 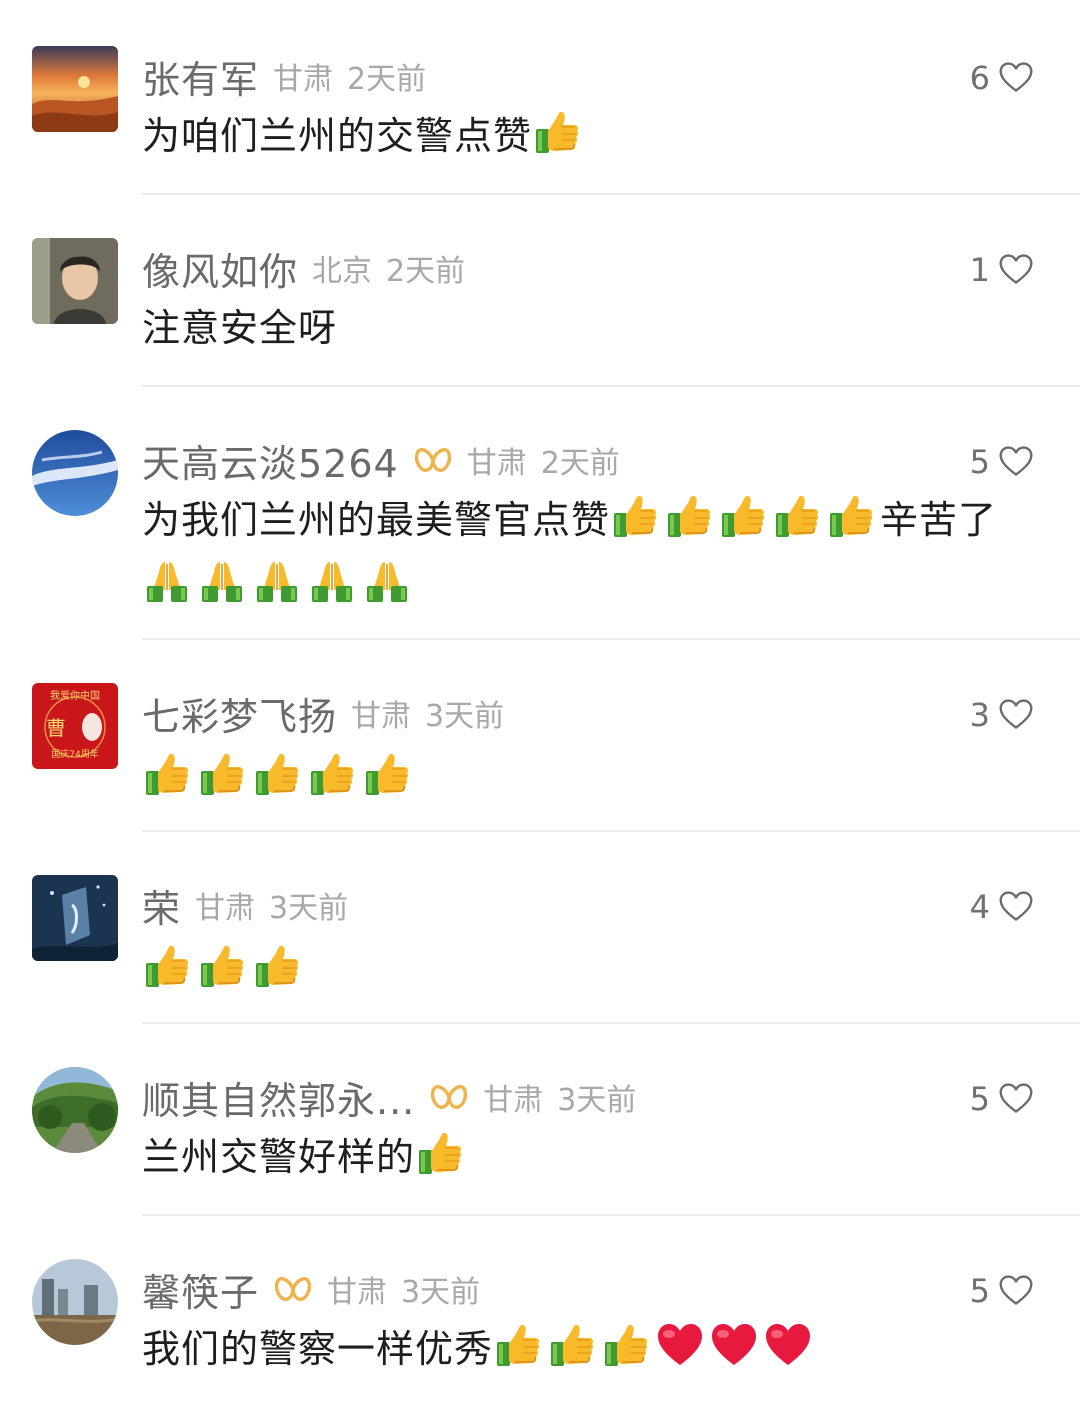 What do you see at coordinates (161, 905) in the screenshot?
I see `username: 荣` at bounding box center [161, 905].